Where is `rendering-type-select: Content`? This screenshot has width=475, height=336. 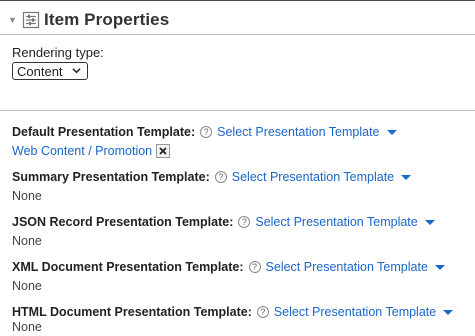 rendering-type-select: Content is located at coordinates (50, 71).